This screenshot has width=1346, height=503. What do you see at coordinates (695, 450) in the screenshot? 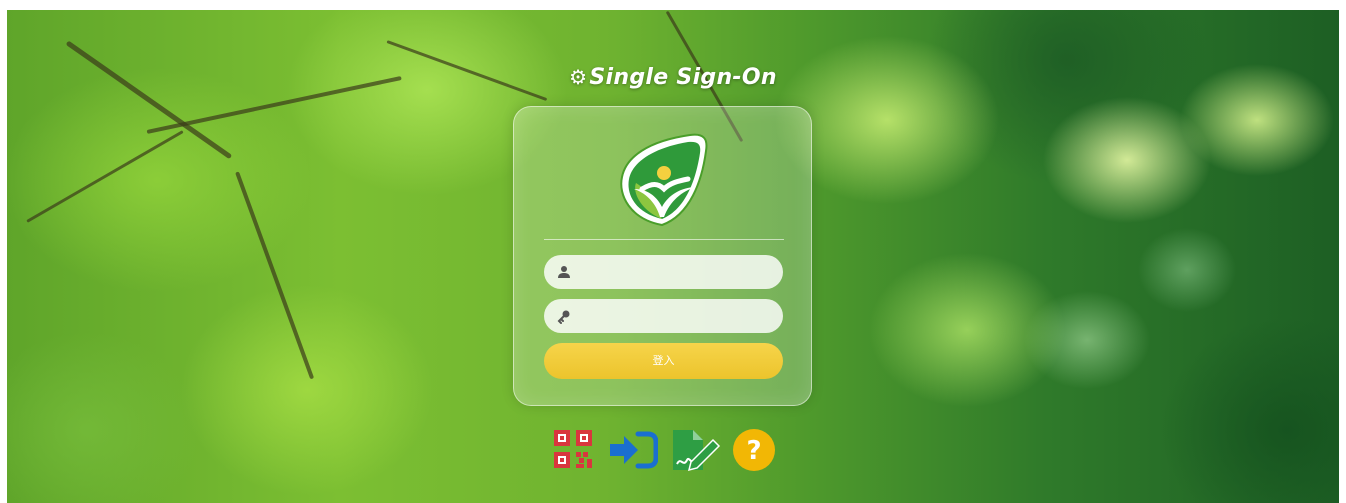
I see `signature-icon` at bounding box center [695, 450].